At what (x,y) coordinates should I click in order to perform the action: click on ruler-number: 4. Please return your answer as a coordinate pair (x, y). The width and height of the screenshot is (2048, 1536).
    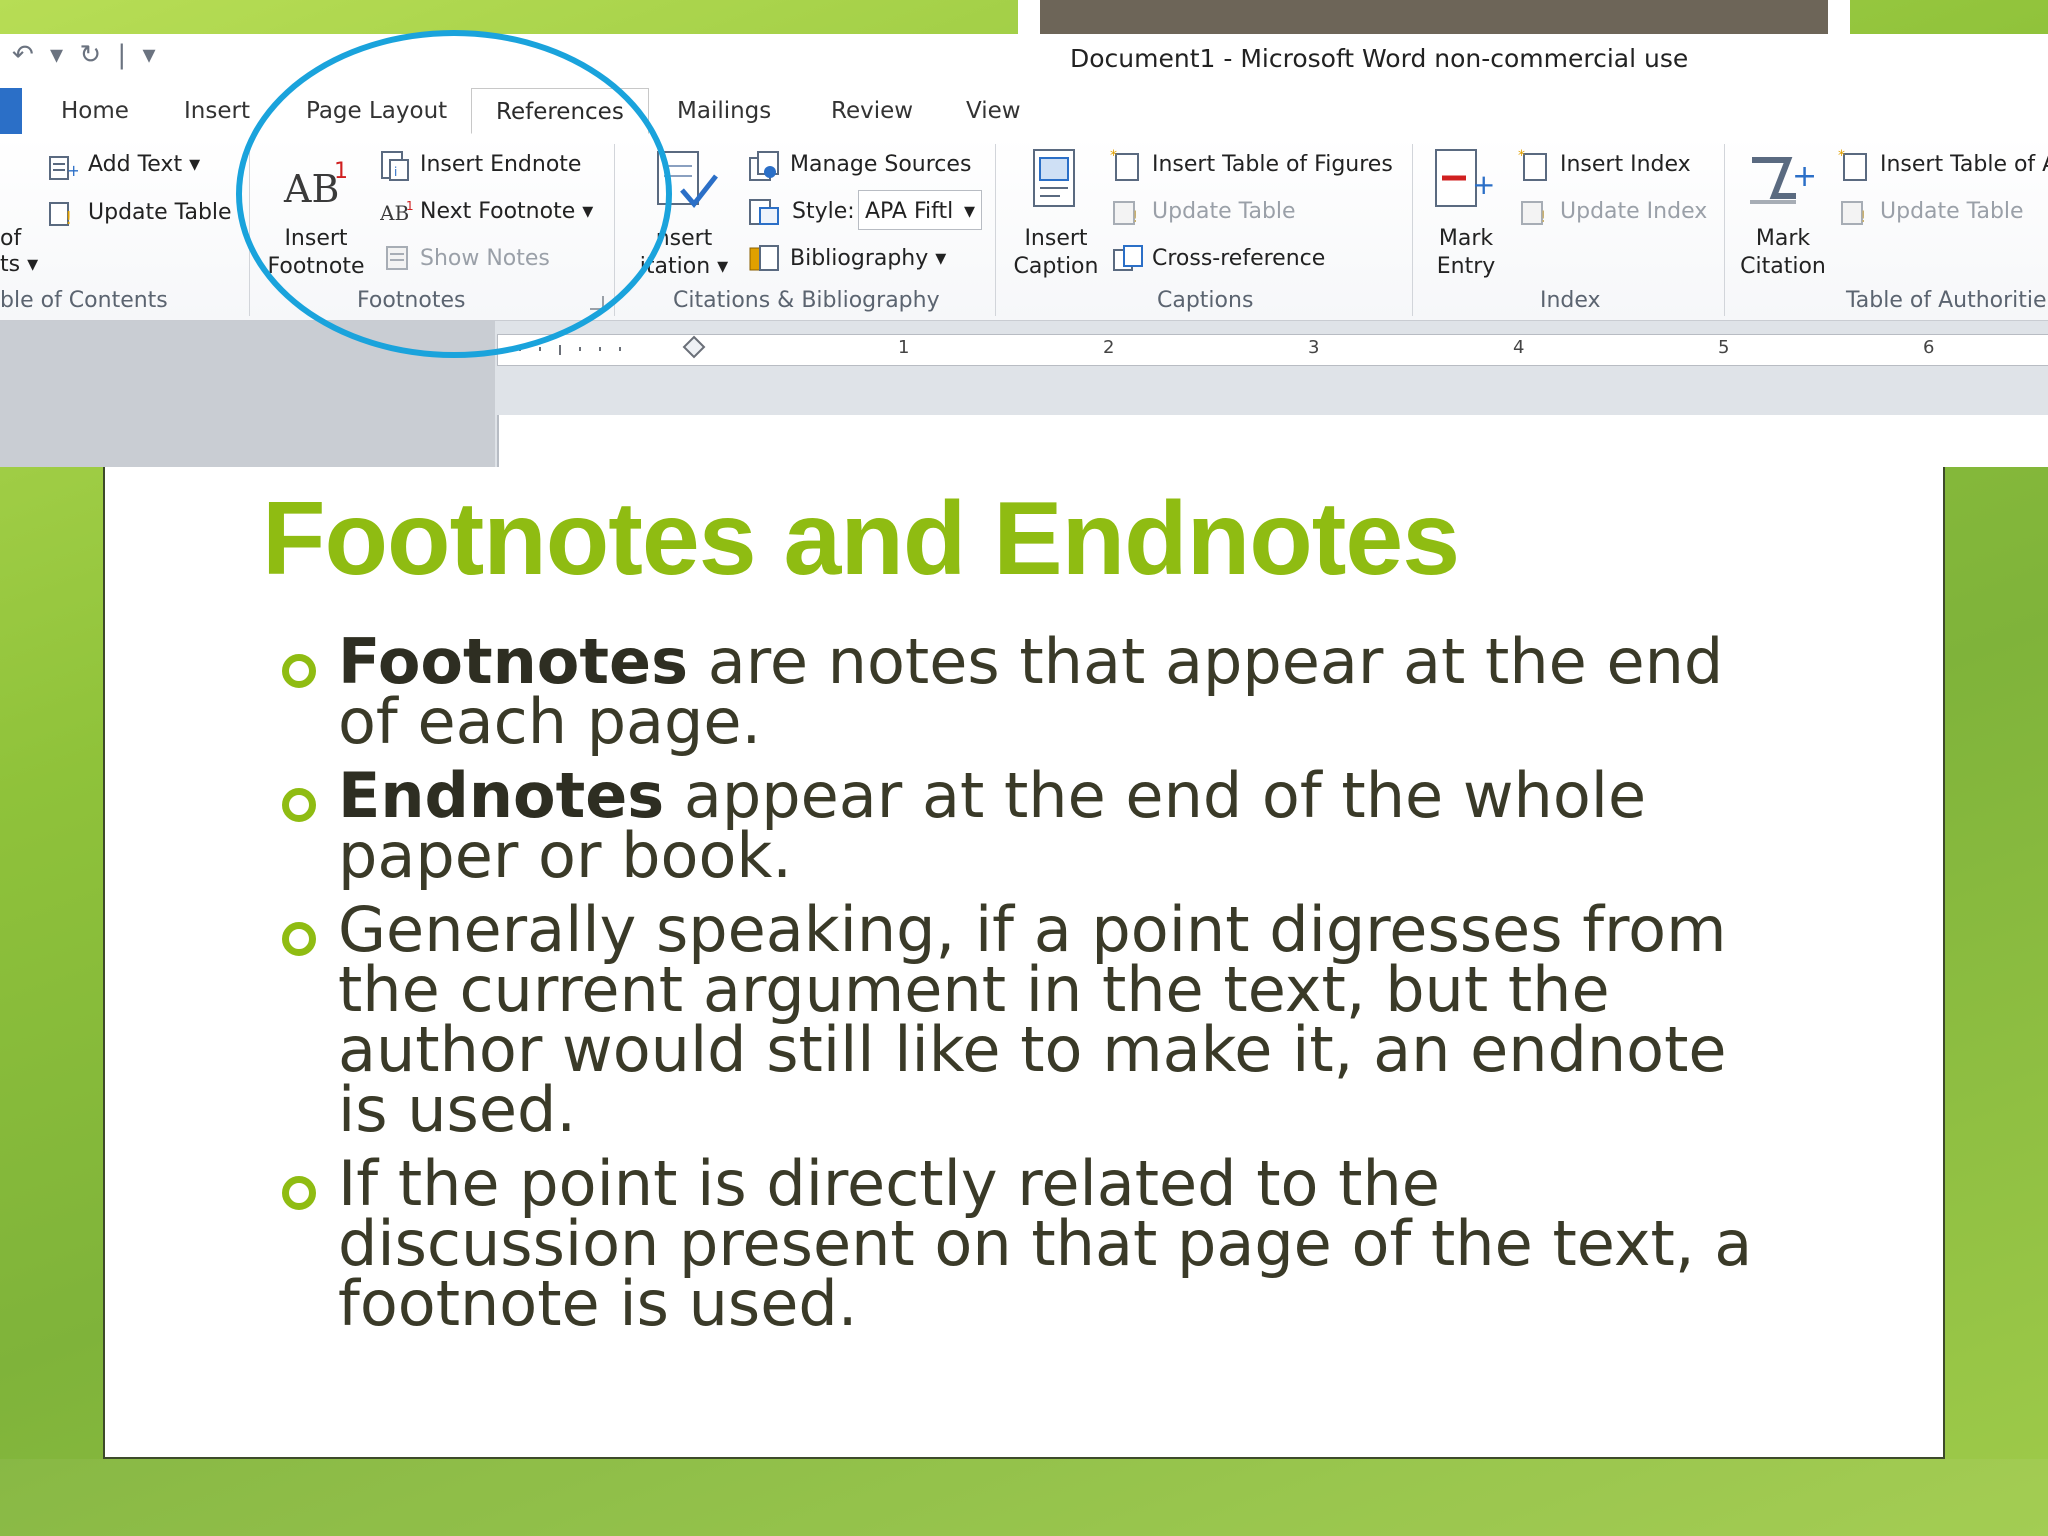
    Looking at the image, I should click on (1519, 347).